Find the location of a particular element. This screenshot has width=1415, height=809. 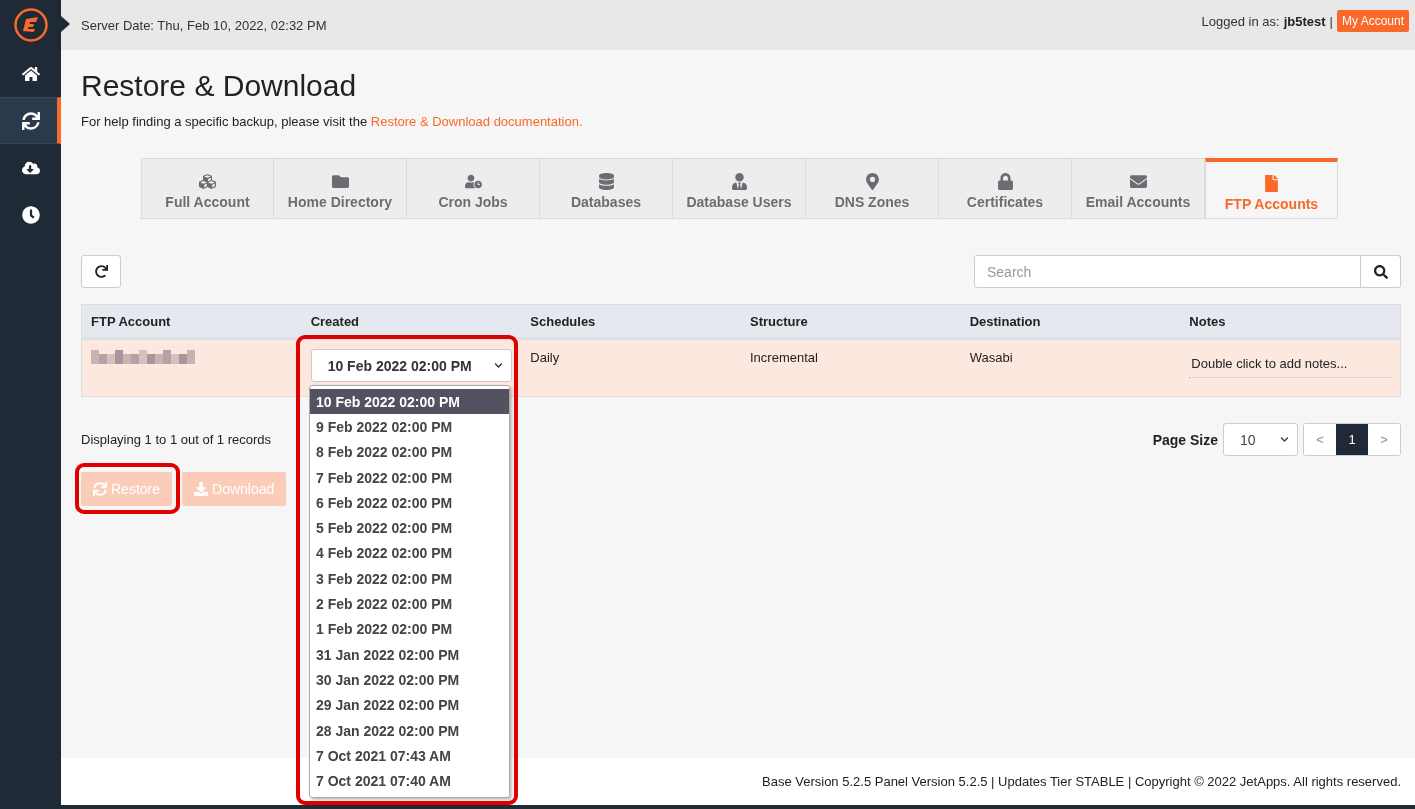

column-header: Structure is located at coordinates (851, 322).